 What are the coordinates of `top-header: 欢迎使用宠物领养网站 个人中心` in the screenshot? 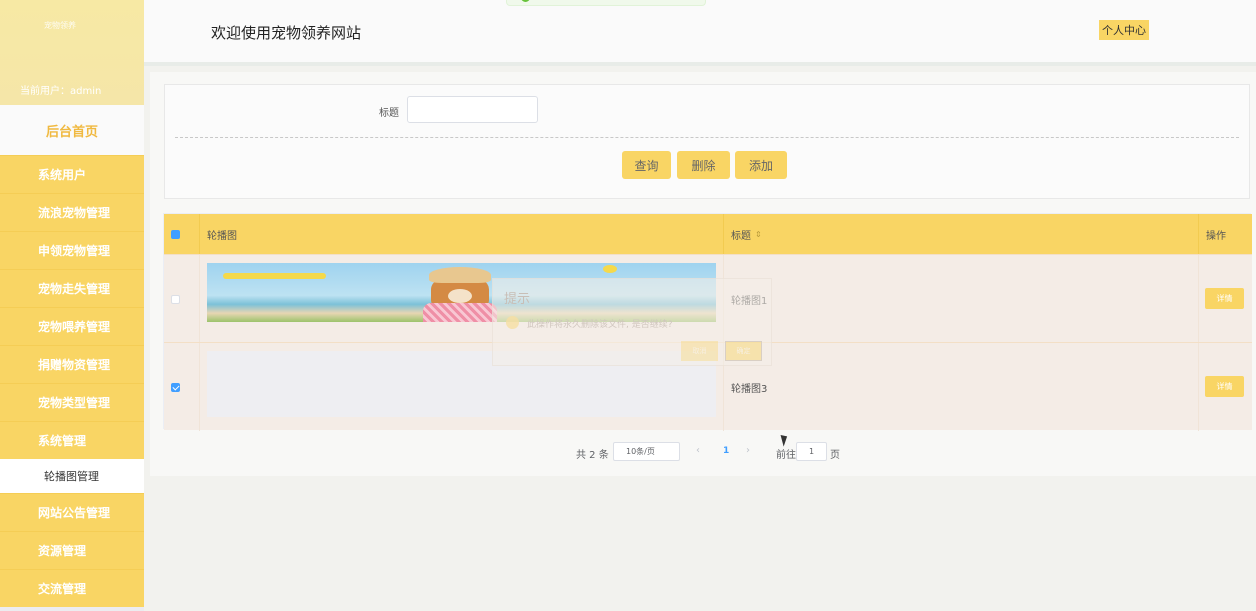 It's located at (700, 33).